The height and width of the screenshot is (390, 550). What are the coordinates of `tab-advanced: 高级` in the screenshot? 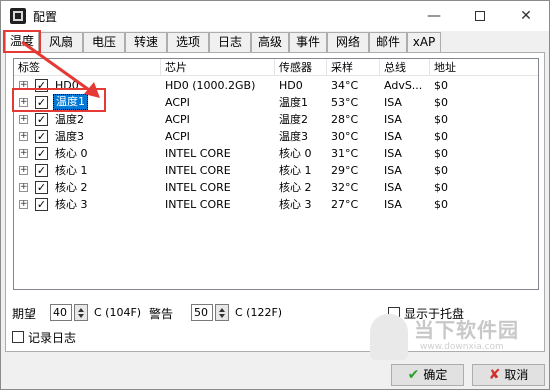 It's located at (270, 42).